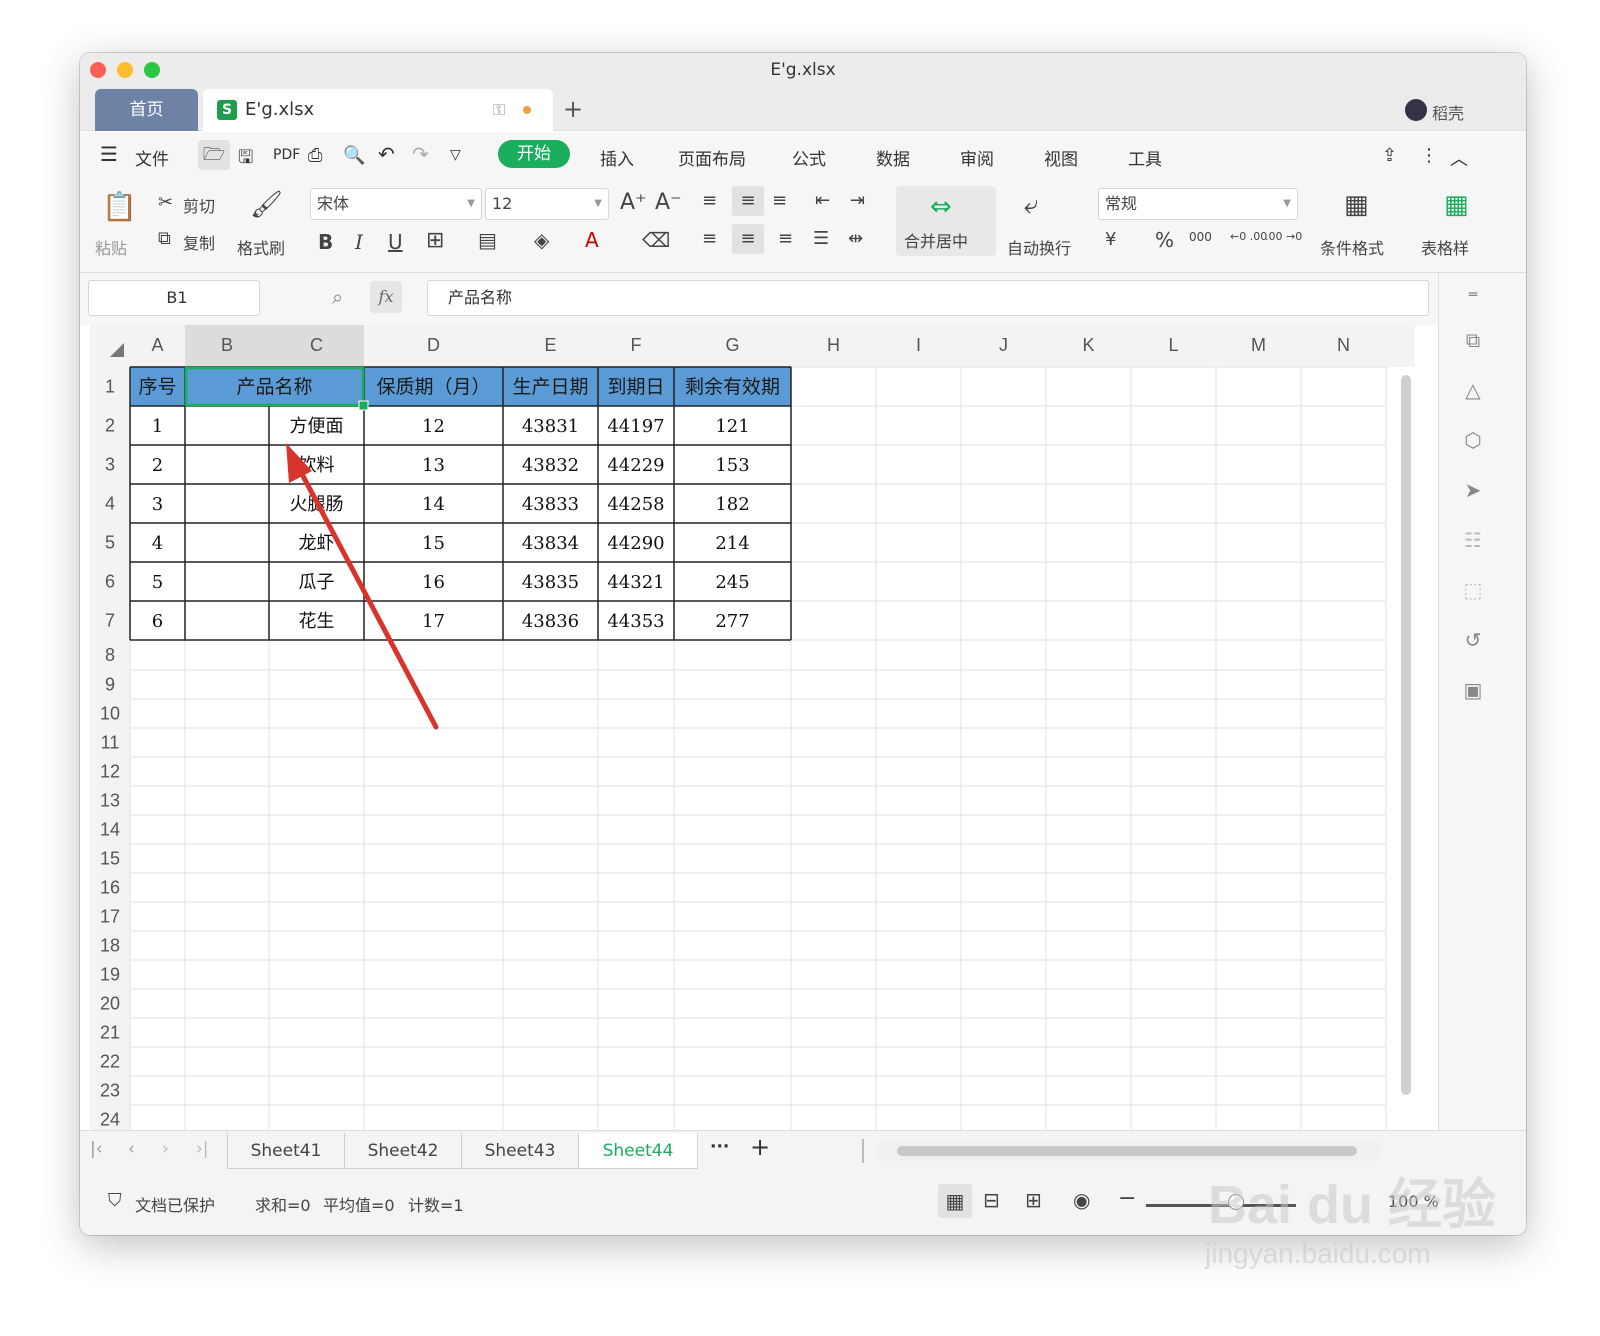 The width and height of the screenshot is (1600, 1336). I want to click on column-header-D: D, so click(433, 345).